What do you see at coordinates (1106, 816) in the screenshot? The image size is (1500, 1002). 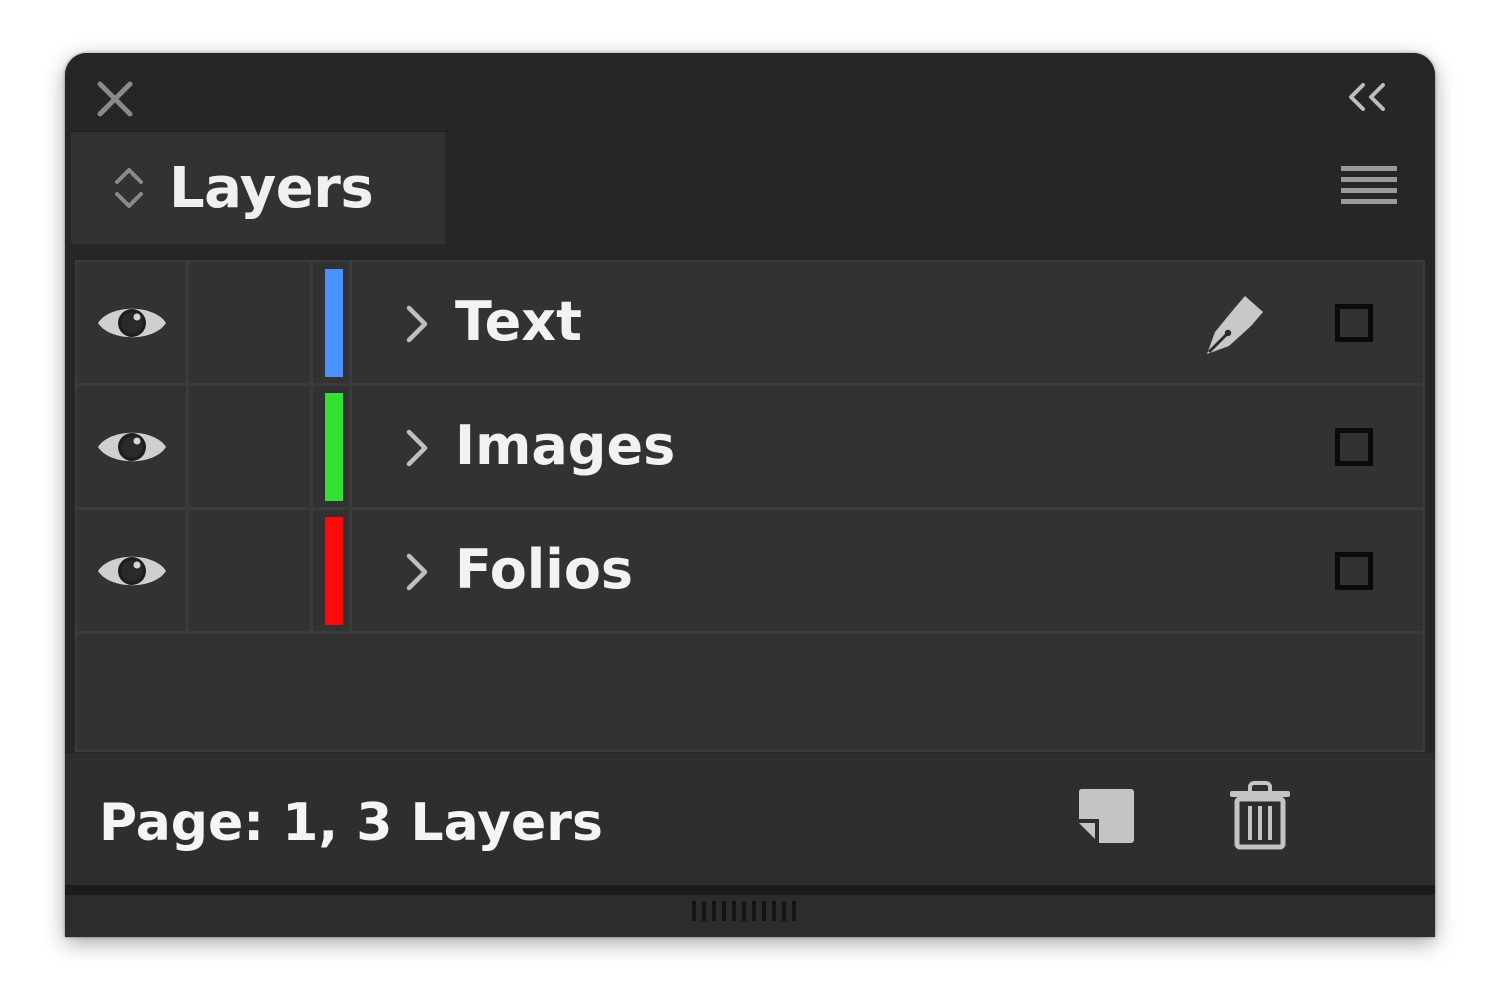 I see `new-layer-icon` at bounding box center [1106, 816].